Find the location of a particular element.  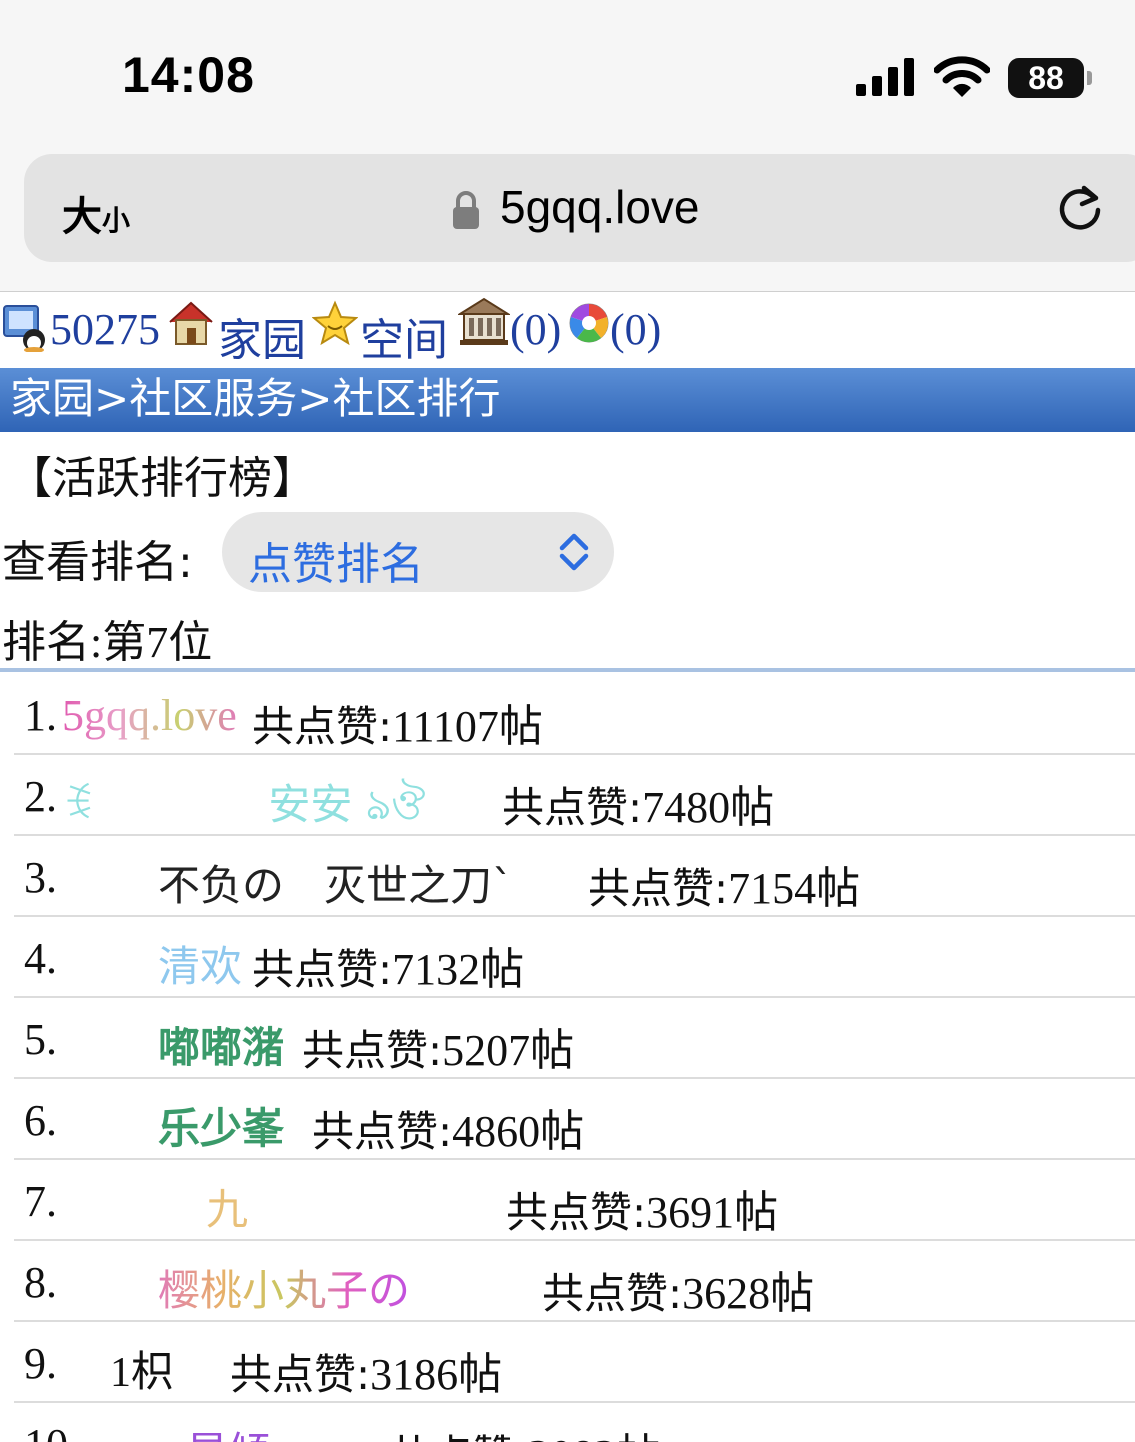

breadcrumb-current: 社区排行 is located at coordinates (416, 398).